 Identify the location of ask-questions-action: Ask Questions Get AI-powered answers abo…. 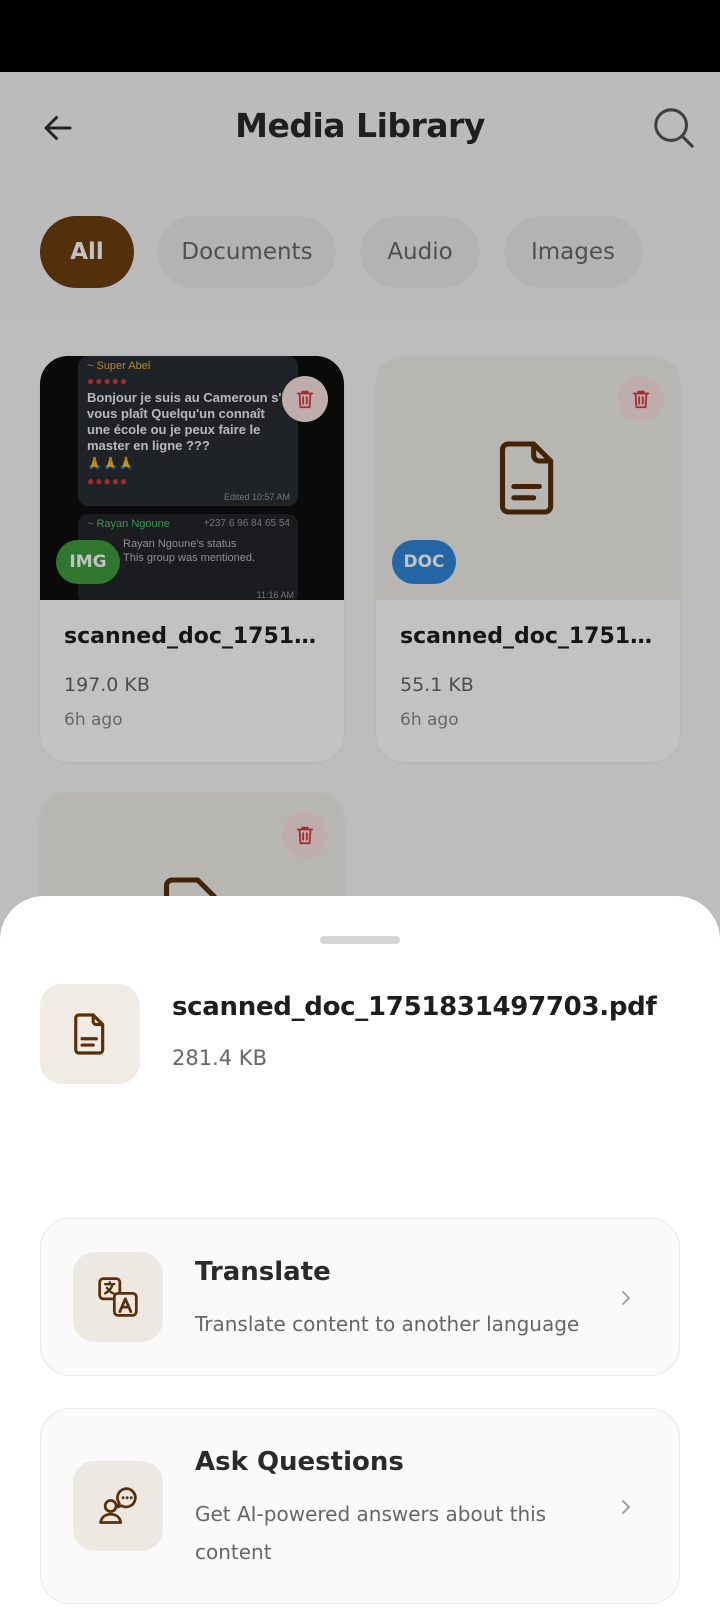
(360, 1506).